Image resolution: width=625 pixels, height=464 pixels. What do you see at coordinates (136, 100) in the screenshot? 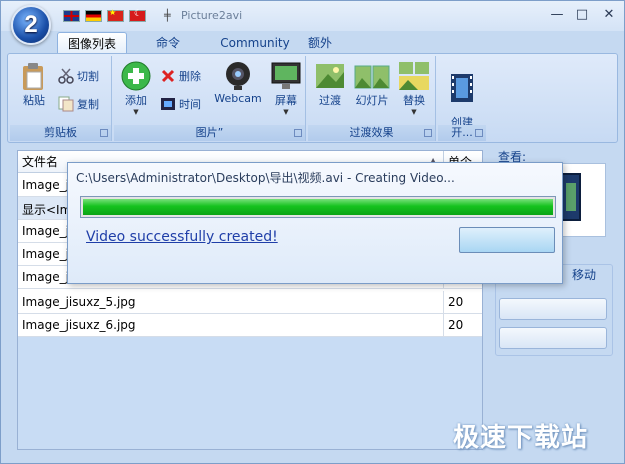
I see `add-label: 添加` at bounding box center [136, 100].